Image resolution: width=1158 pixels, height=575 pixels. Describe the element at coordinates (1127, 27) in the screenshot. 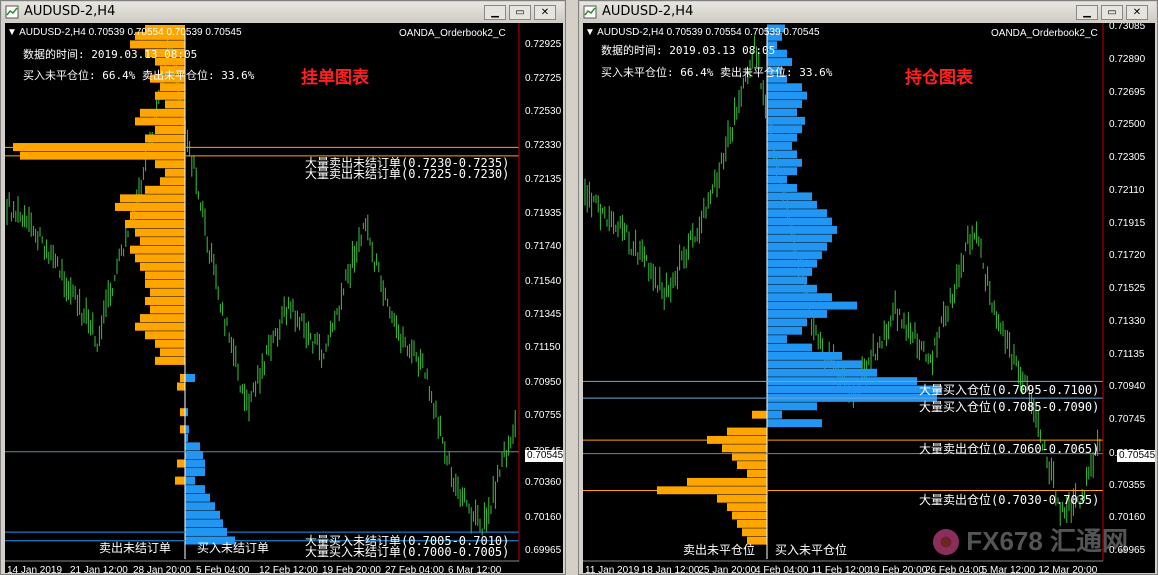

I see `price-tick: 0.73085` at that location.